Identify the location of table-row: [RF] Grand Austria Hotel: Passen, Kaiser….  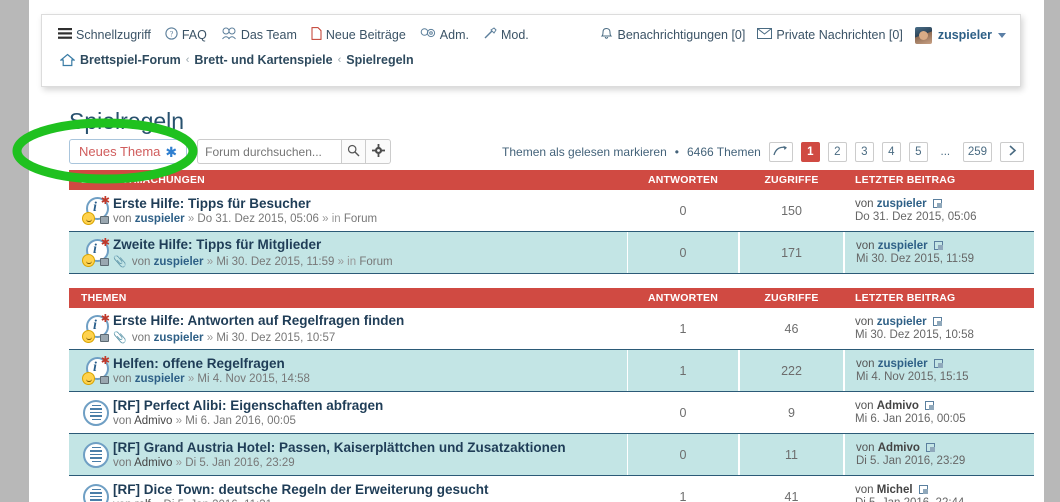
(551, 455).